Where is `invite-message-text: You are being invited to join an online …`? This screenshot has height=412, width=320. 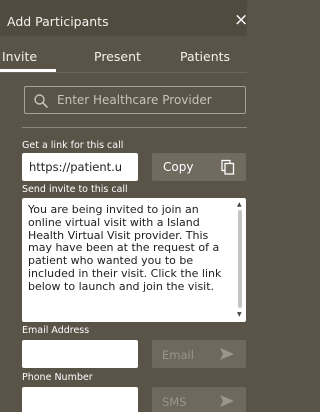 invite-message-text: You are being invited to join an online … is located at coordinates (125, 248).